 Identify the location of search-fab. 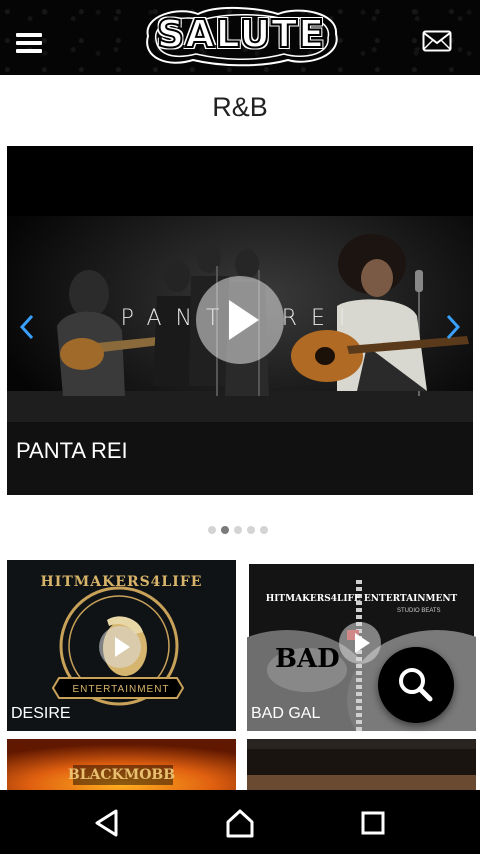
(416, 685).